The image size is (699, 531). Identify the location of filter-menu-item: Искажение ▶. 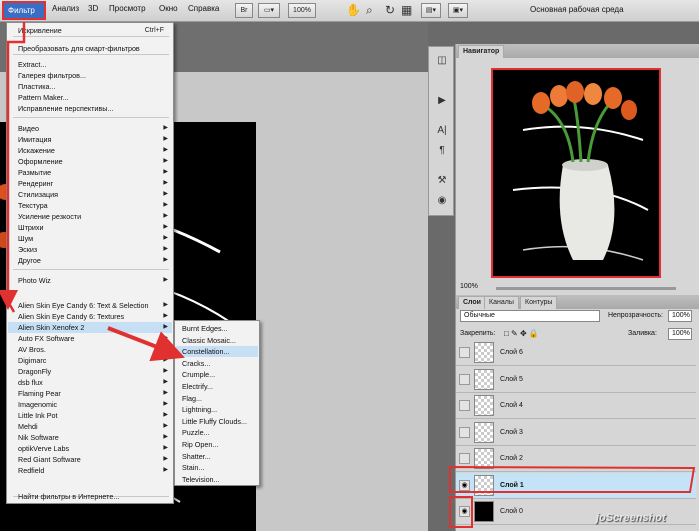
(90, 150).